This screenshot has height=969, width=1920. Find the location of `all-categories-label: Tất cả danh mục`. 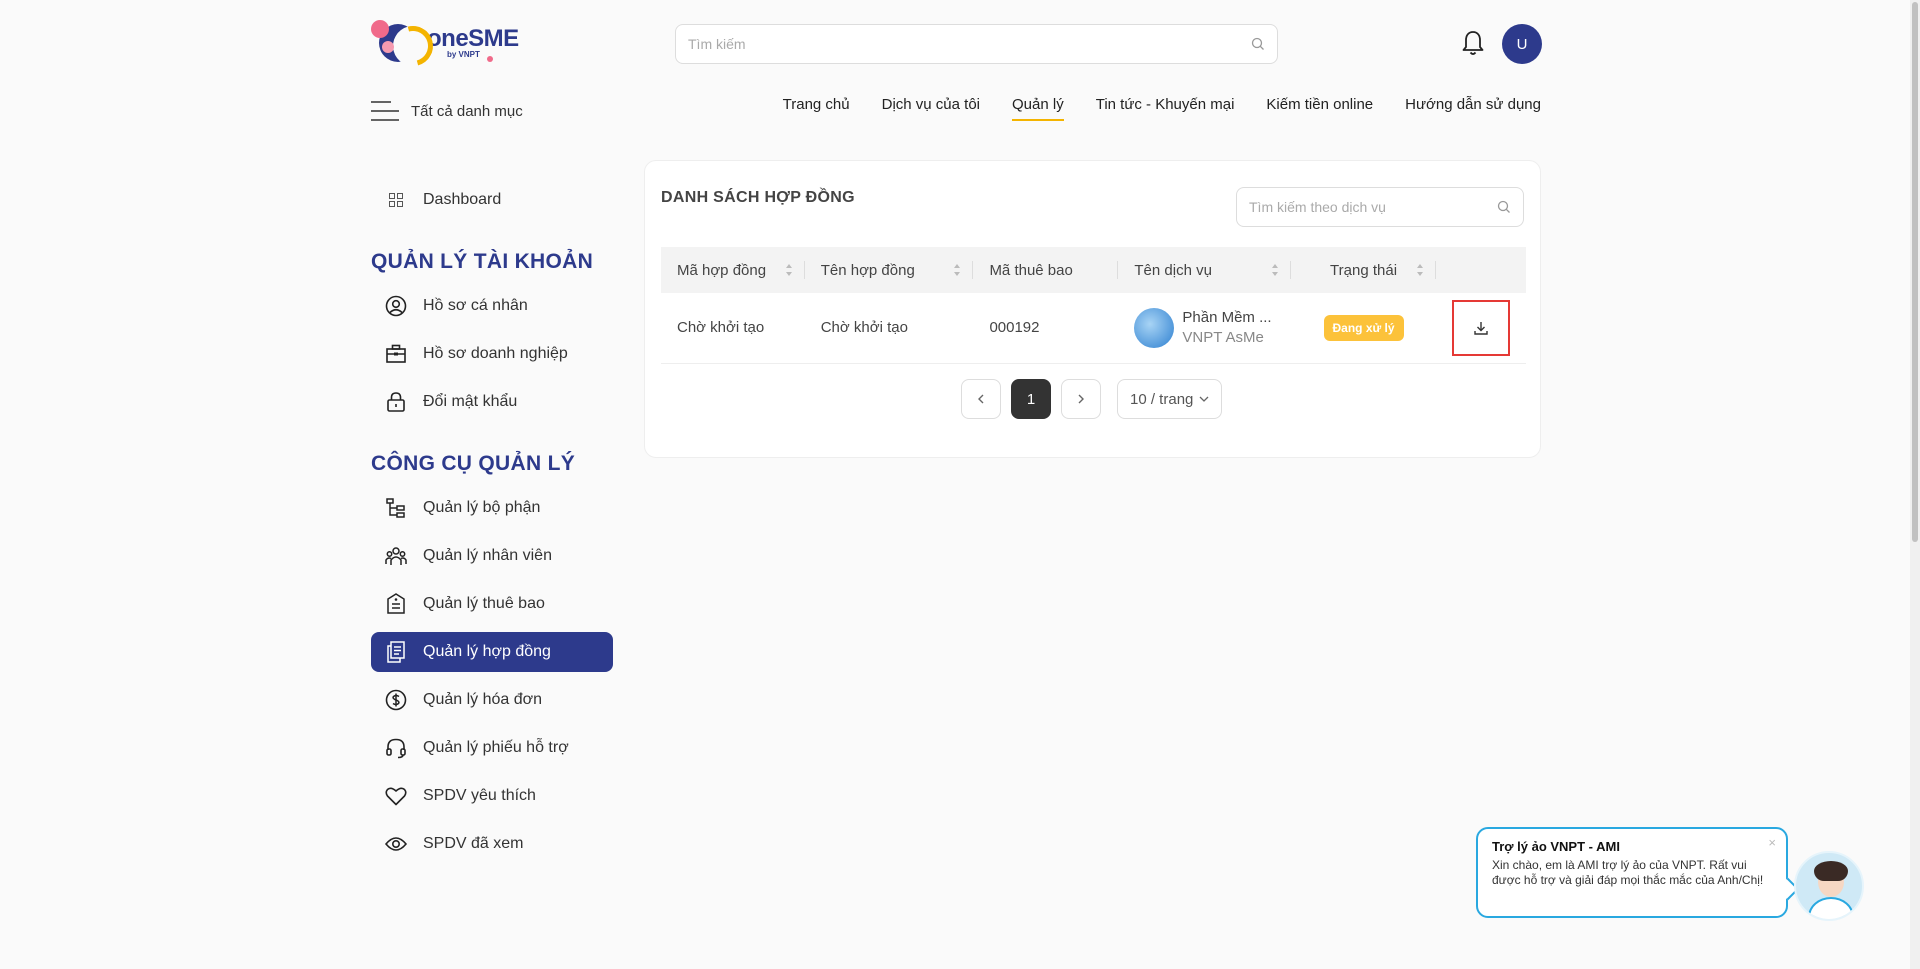

all-categories-label: Tất cả danh mục is located at coordinates (467, 111).